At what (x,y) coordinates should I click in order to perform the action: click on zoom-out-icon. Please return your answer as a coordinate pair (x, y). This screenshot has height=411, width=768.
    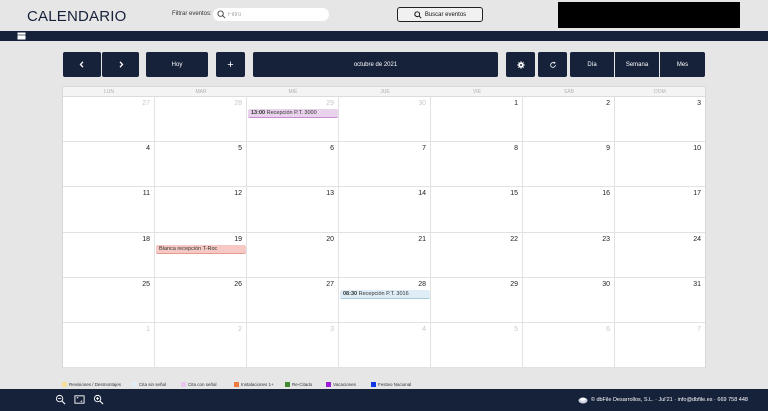
    Looking at the image, I should click on (60, 399).